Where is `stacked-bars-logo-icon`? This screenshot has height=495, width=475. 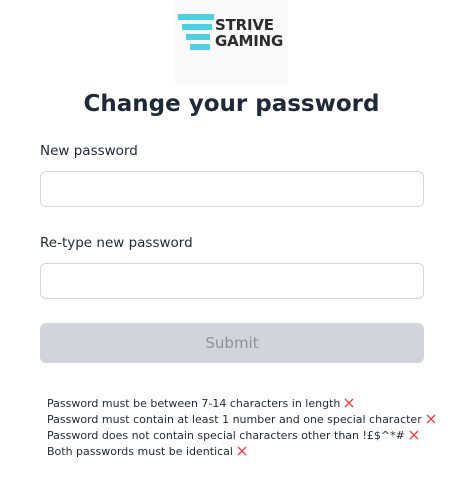 stacked-bars-logo-icon is located at coordinates (196, 32).